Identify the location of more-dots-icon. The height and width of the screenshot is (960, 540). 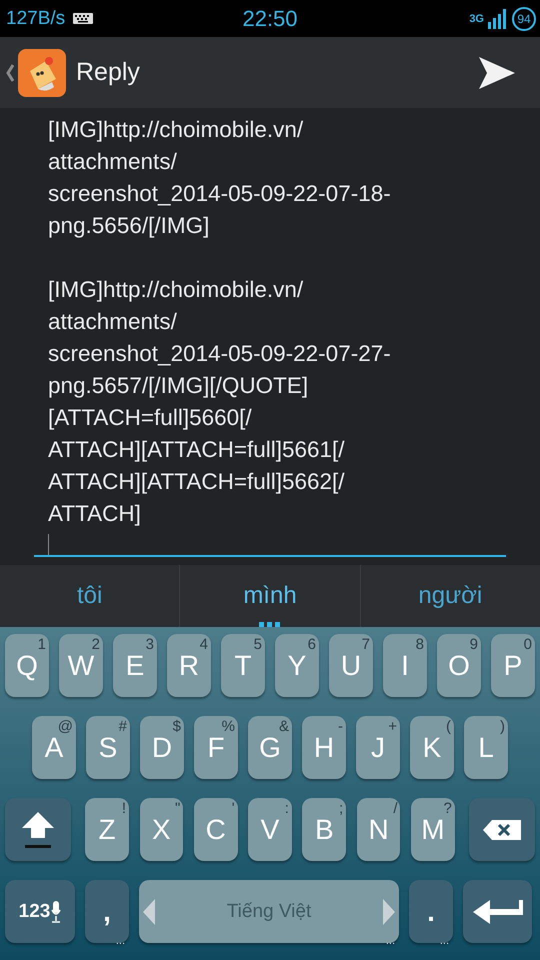
(269, 624).